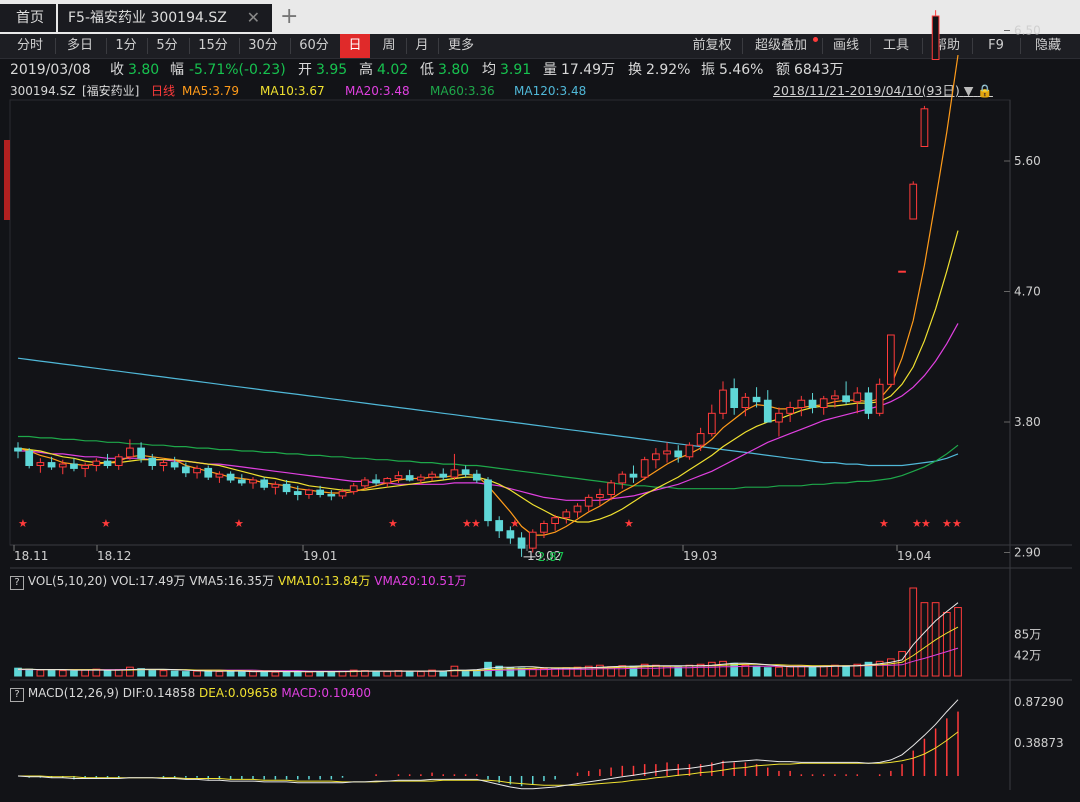 The width and height of the screenshot is (1080, 802). I want to click on price-tick-label: 5.60, so click(1027, 161).